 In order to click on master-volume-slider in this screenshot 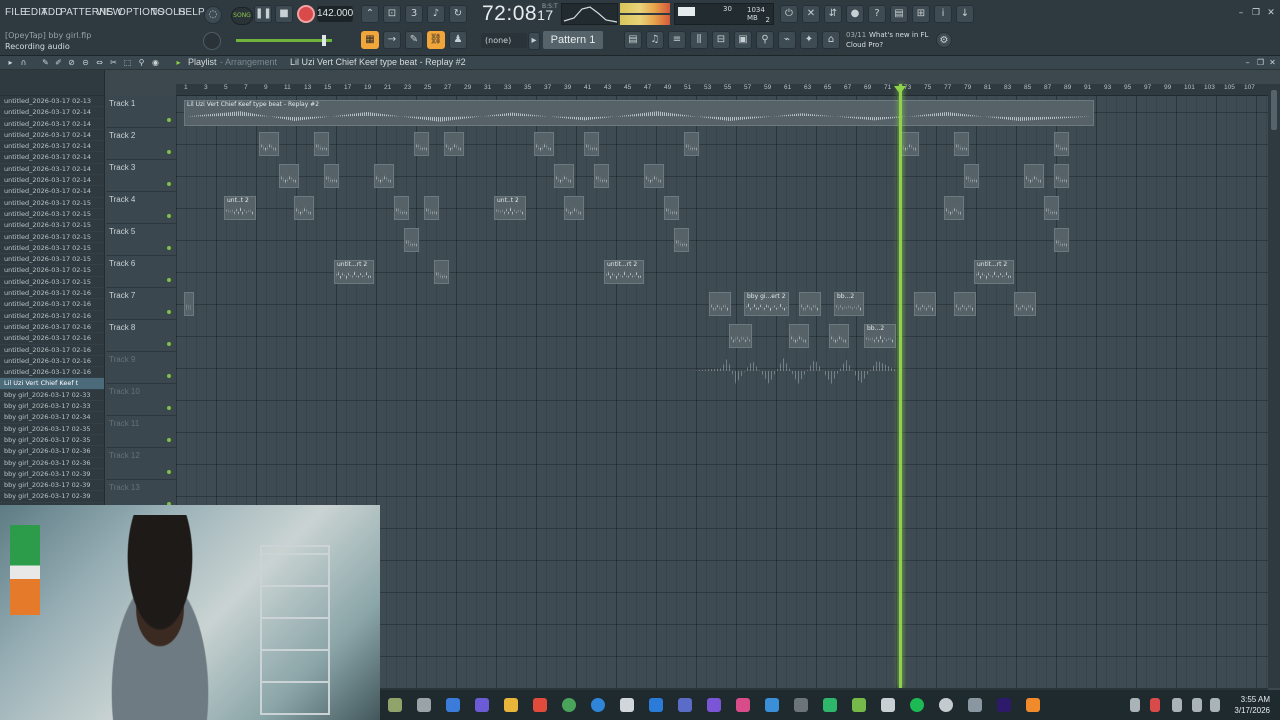, I will do `click(284, 40)`.